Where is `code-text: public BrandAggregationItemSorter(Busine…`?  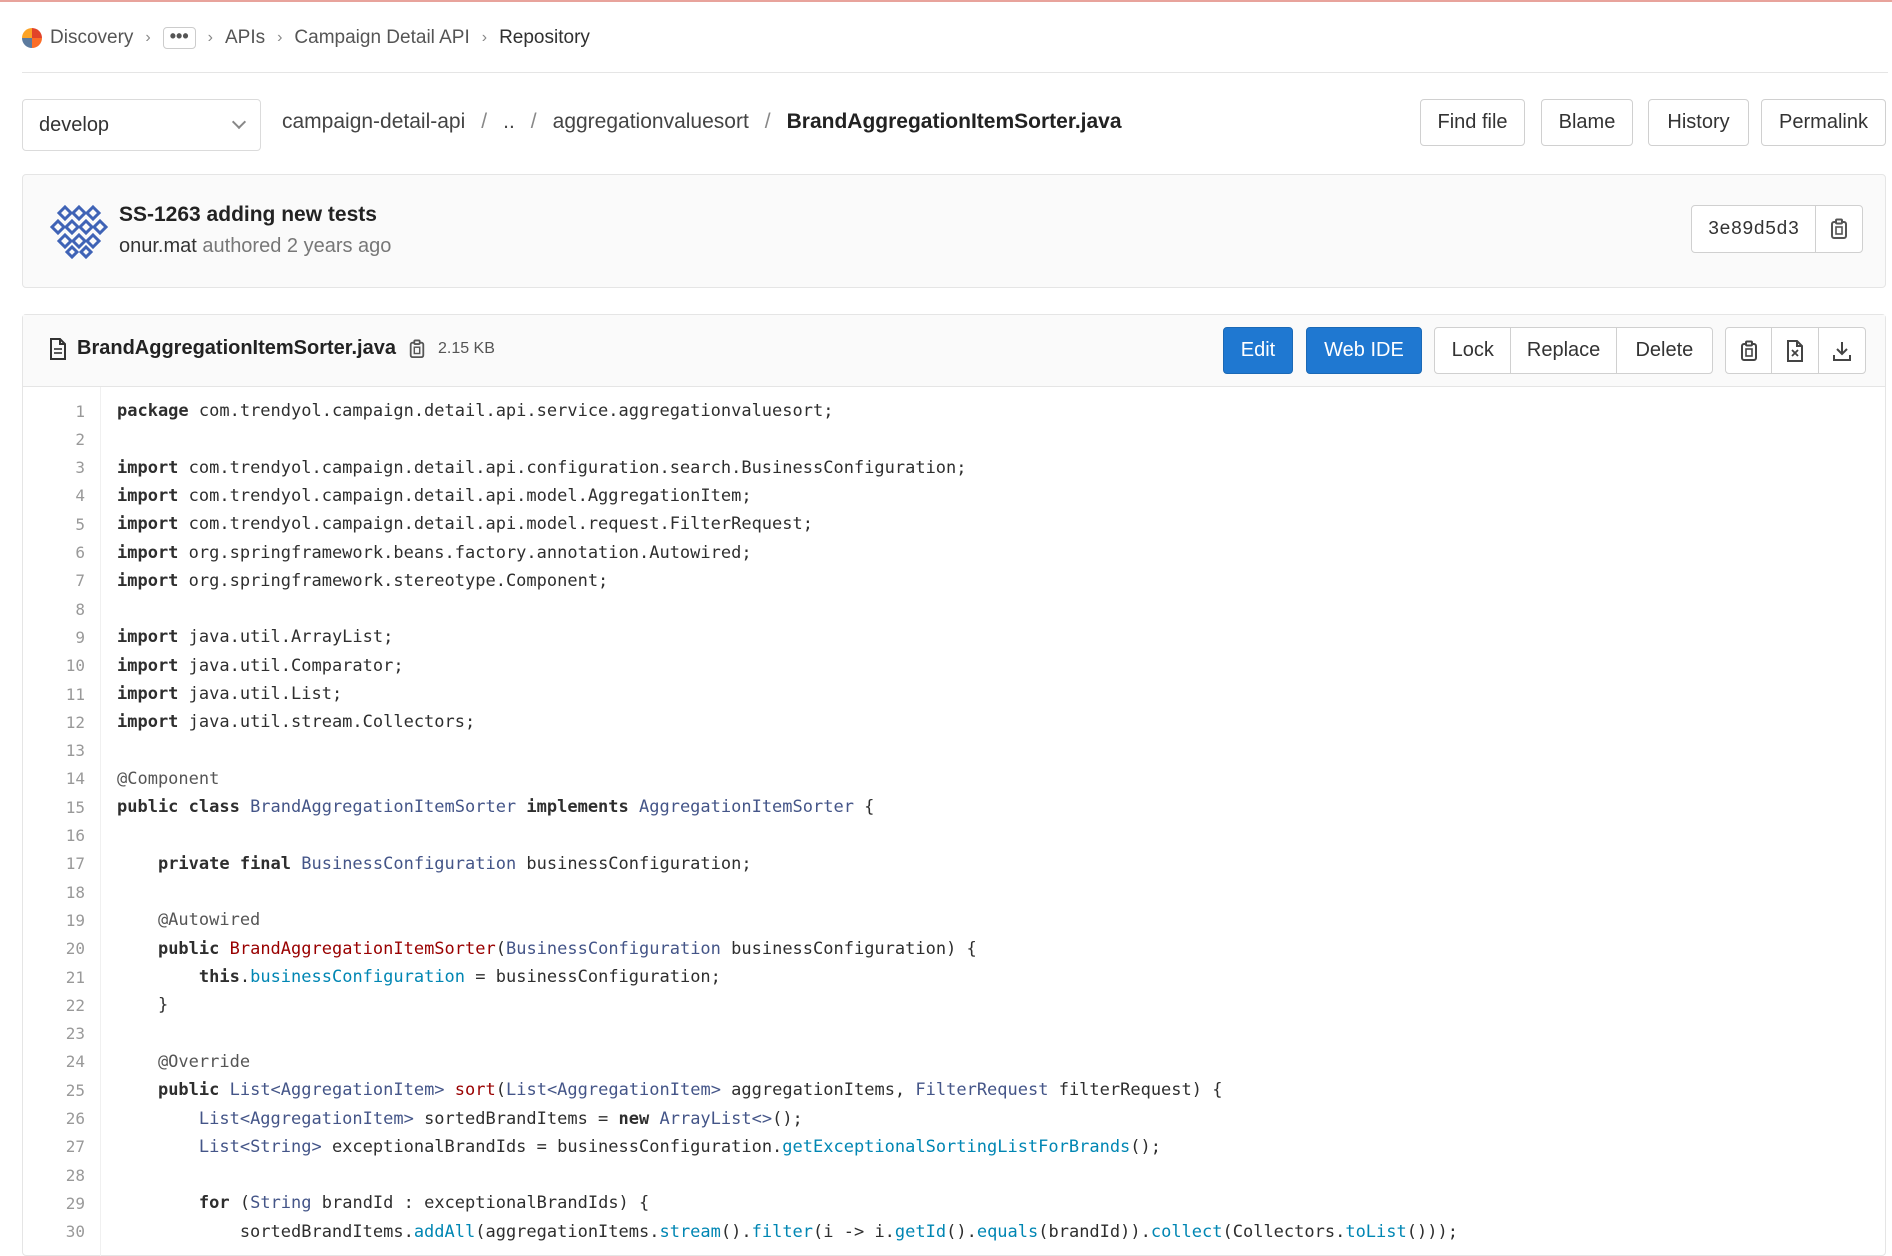
code-text: public BrandAggregationItemSorter(Busine… is located at coordinates (567, 948).